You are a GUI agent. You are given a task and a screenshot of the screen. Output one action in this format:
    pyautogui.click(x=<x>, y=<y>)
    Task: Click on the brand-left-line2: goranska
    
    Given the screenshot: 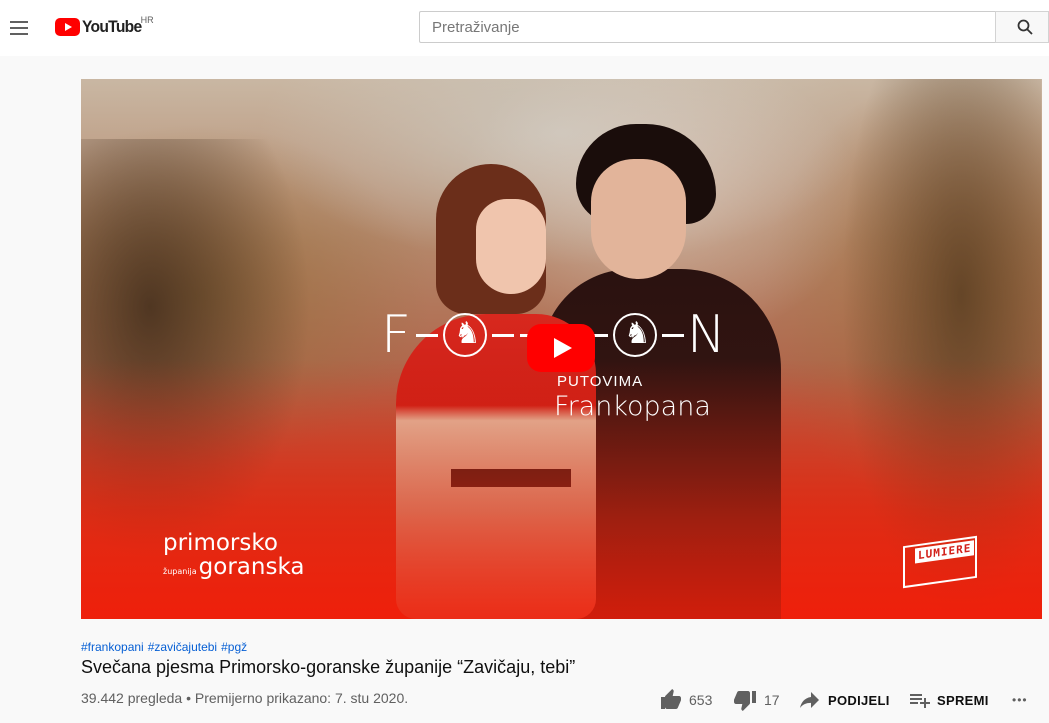 What is the action you would take?
    pyautogui.click(x=251, y=567)
    